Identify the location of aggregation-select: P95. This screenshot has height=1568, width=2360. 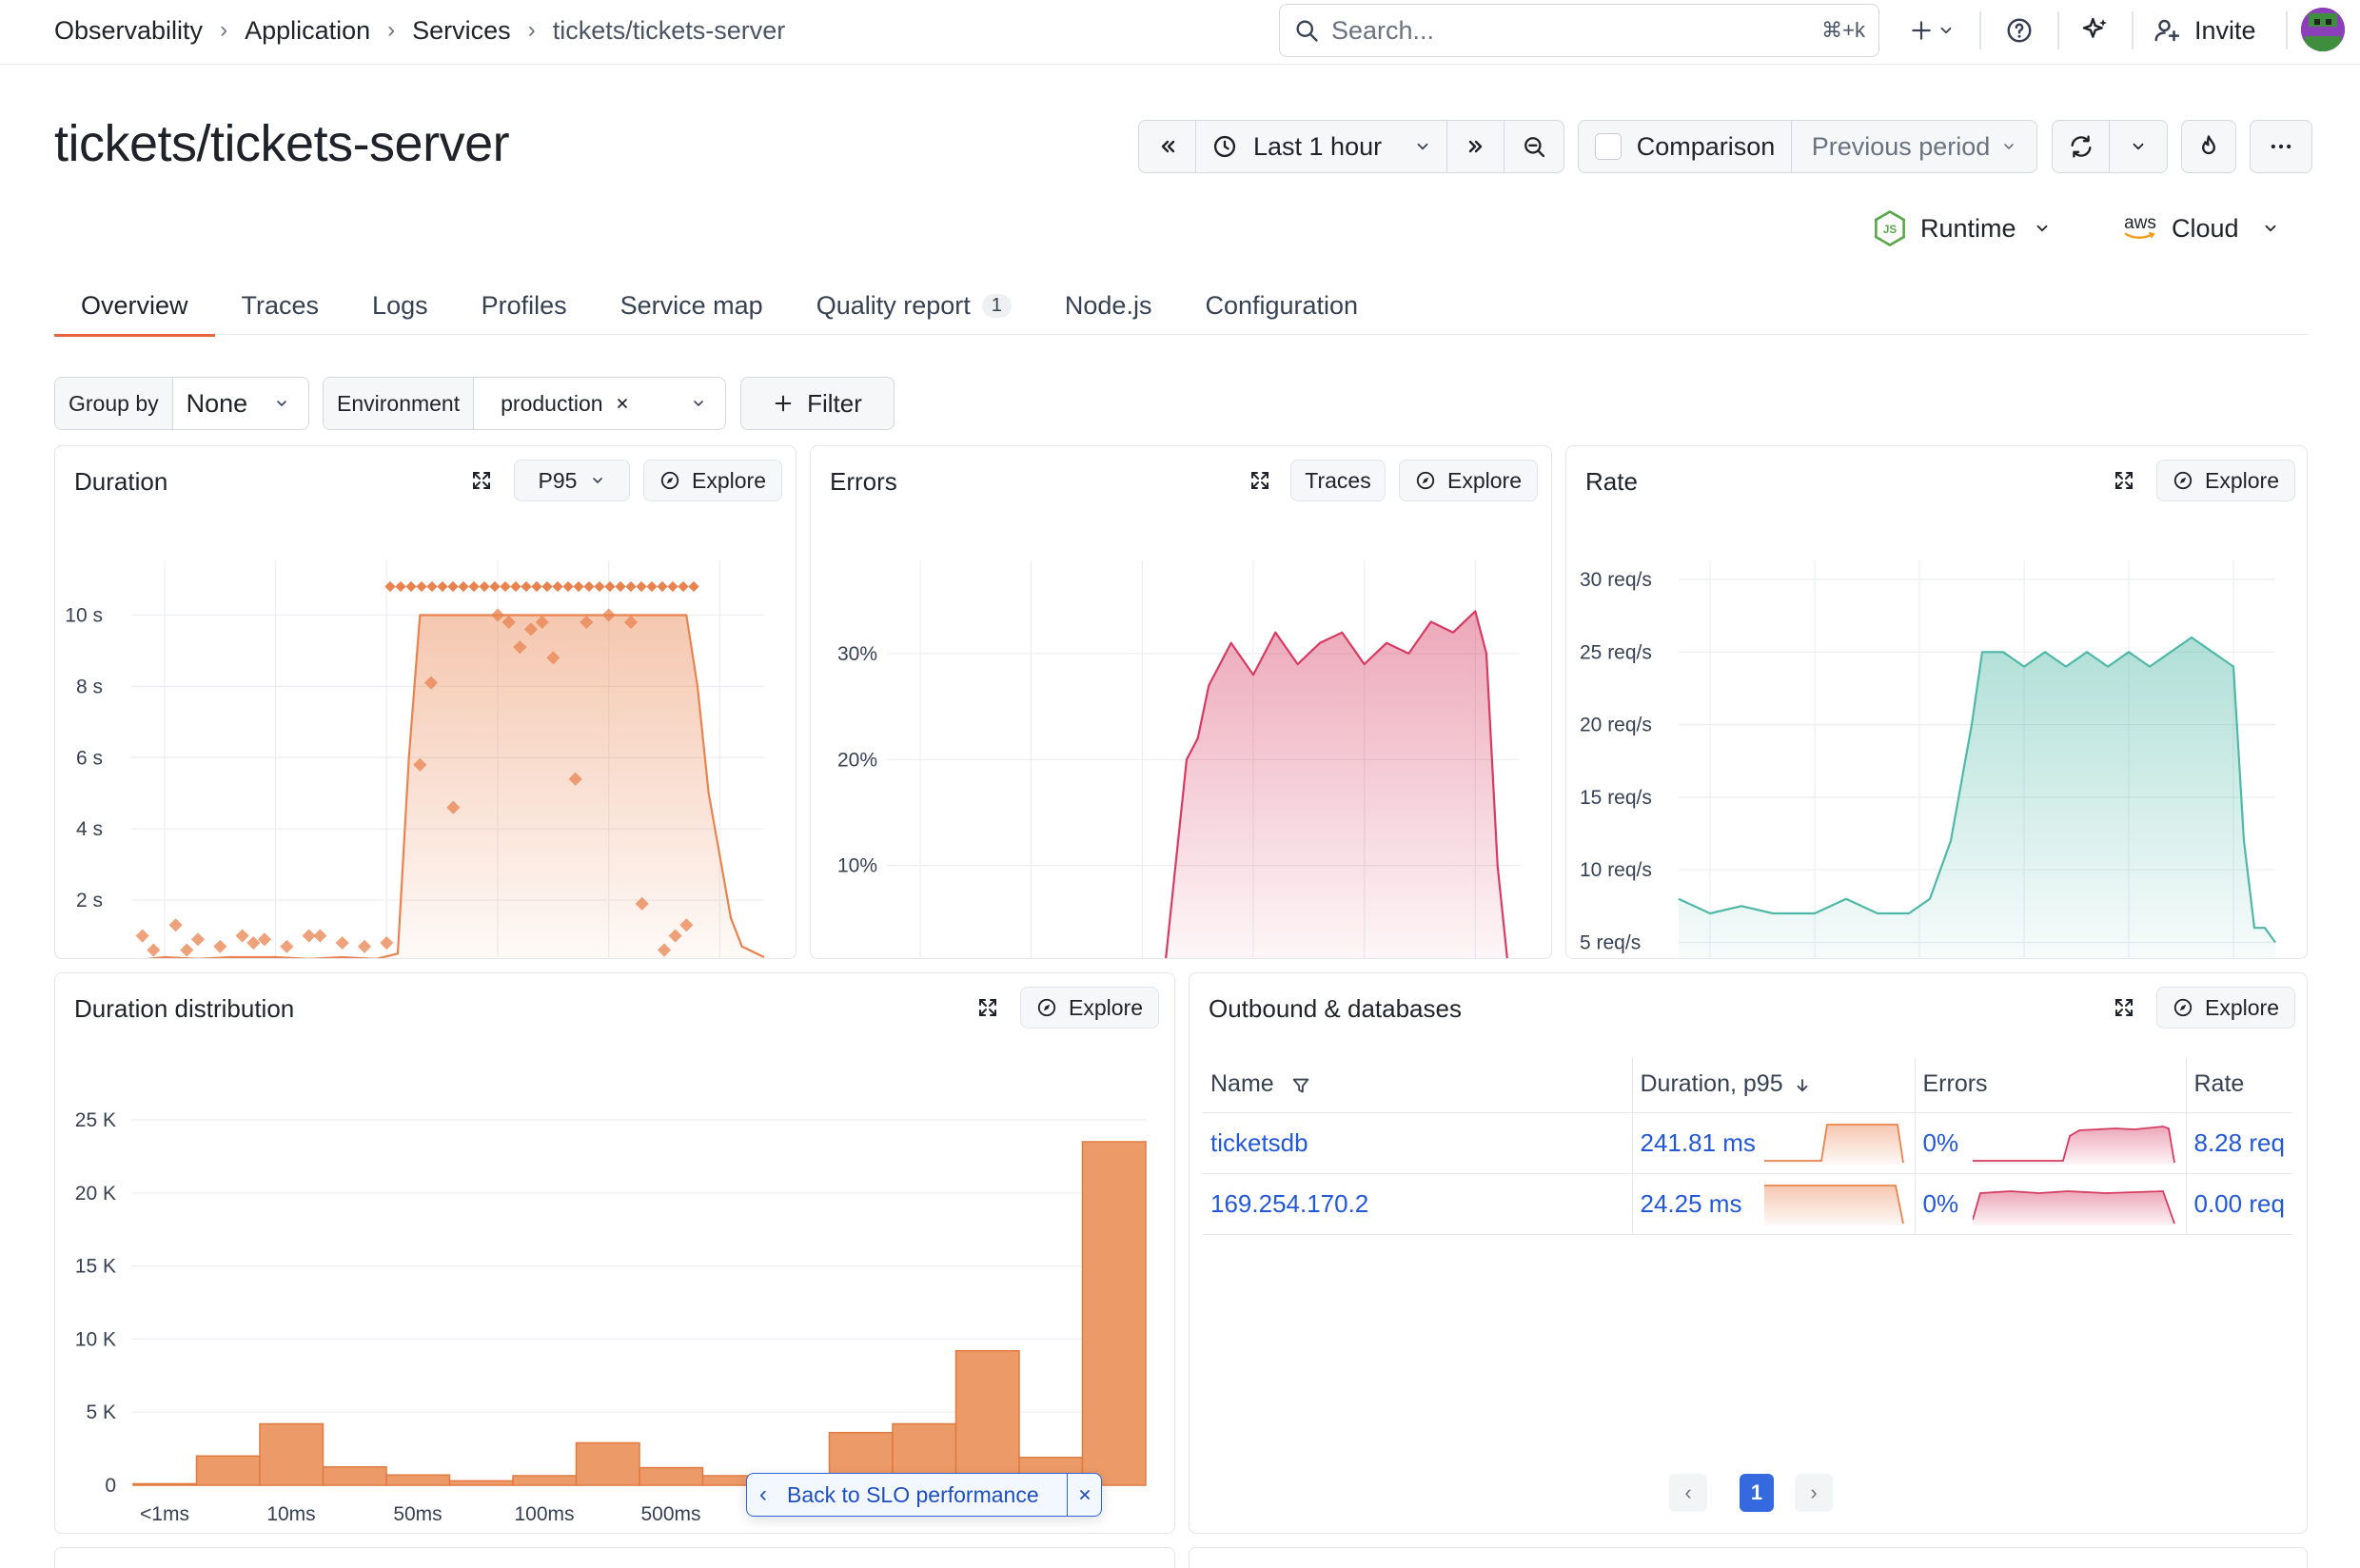
(572, 480).